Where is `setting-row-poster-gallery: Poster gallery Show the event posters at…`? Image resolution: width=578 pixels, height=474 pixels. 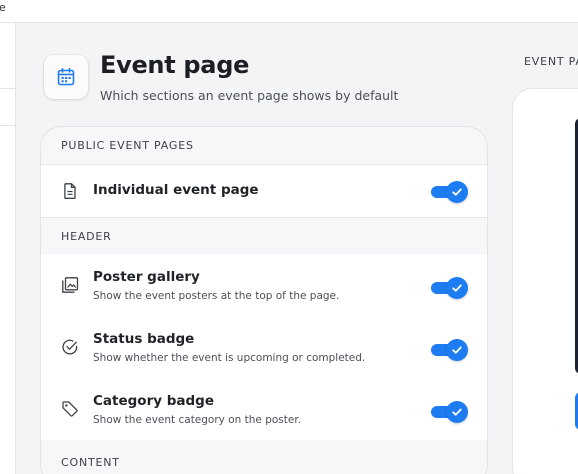 setting-row-poster-gallery: Poster gallery Show the event posters at… is located at coordinates (264, 285).